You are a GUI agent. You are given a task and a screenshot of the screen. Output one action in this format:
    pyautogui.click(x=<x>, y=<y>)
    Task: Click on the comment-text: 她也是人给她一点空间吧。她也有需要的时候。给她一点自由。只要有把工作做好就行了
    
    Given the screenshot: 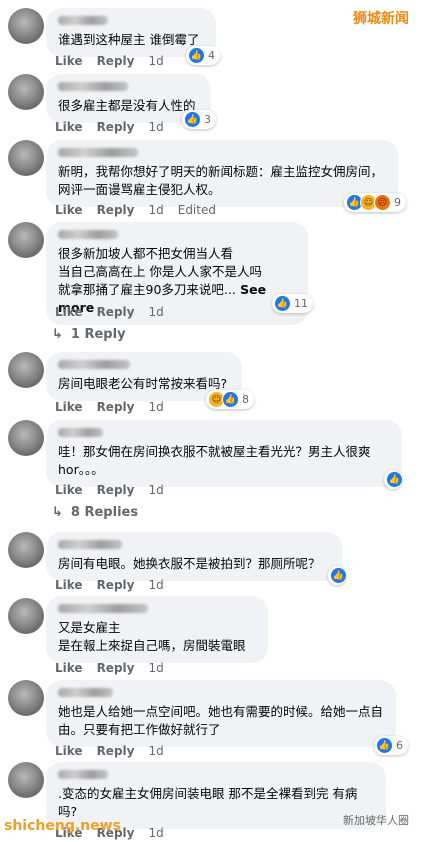 What is the action you would take?
    pyautogui.click(x=221, y=720)
    